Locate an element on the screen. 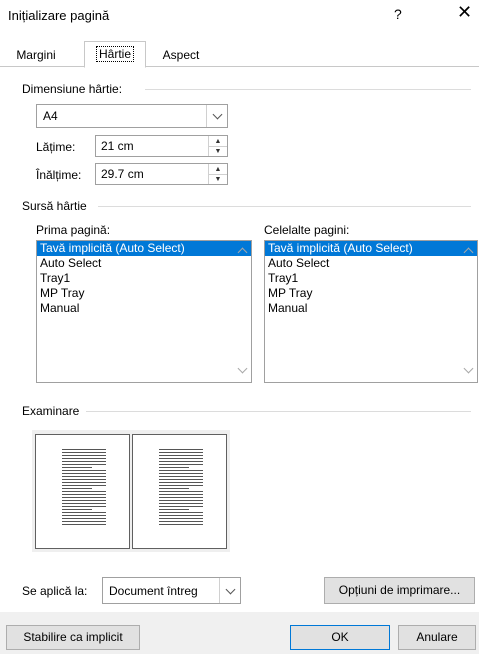  cancel-button: Anulare is located at coordinates (437, 637).